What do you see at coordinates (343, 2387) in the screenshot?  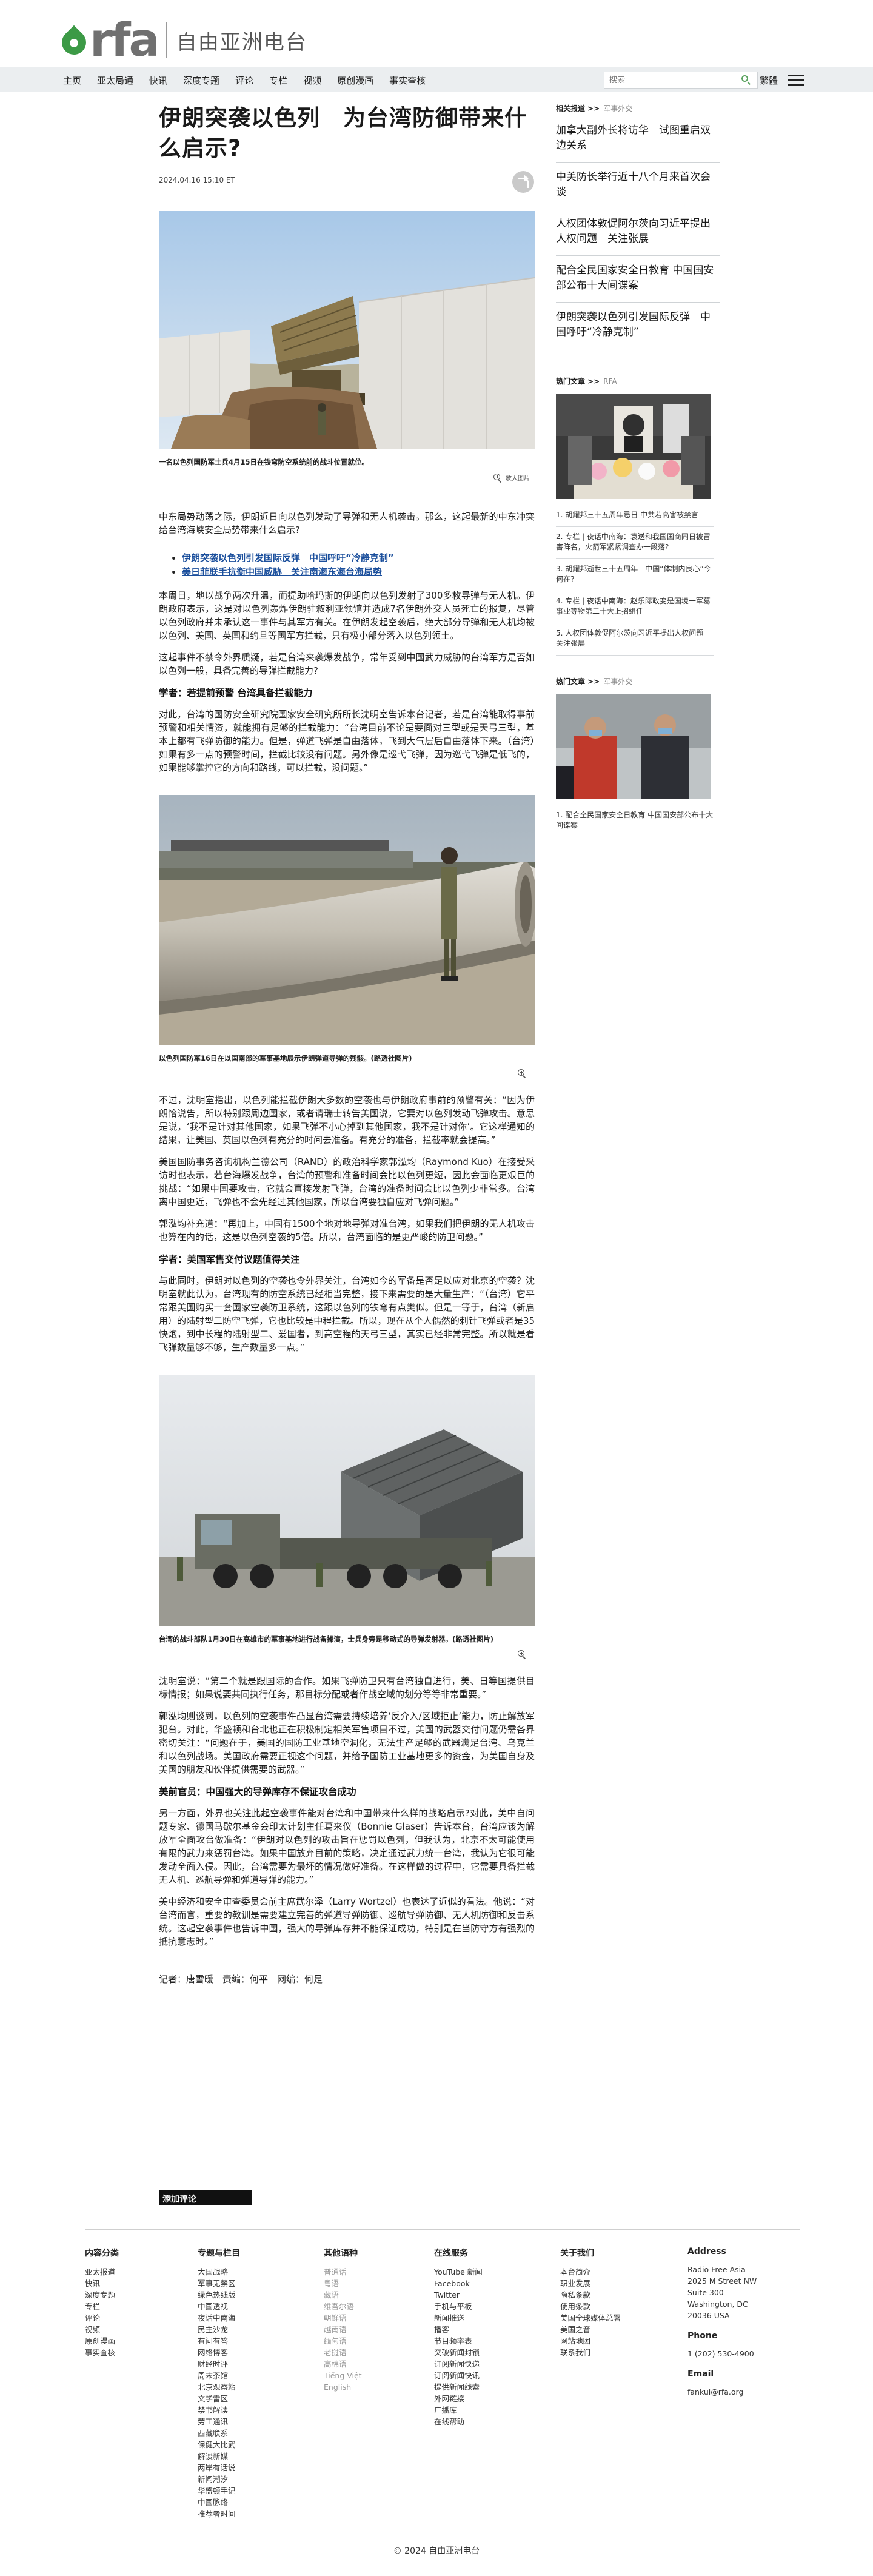 I see `footer-link: English` at bounding box center [343, 2387].